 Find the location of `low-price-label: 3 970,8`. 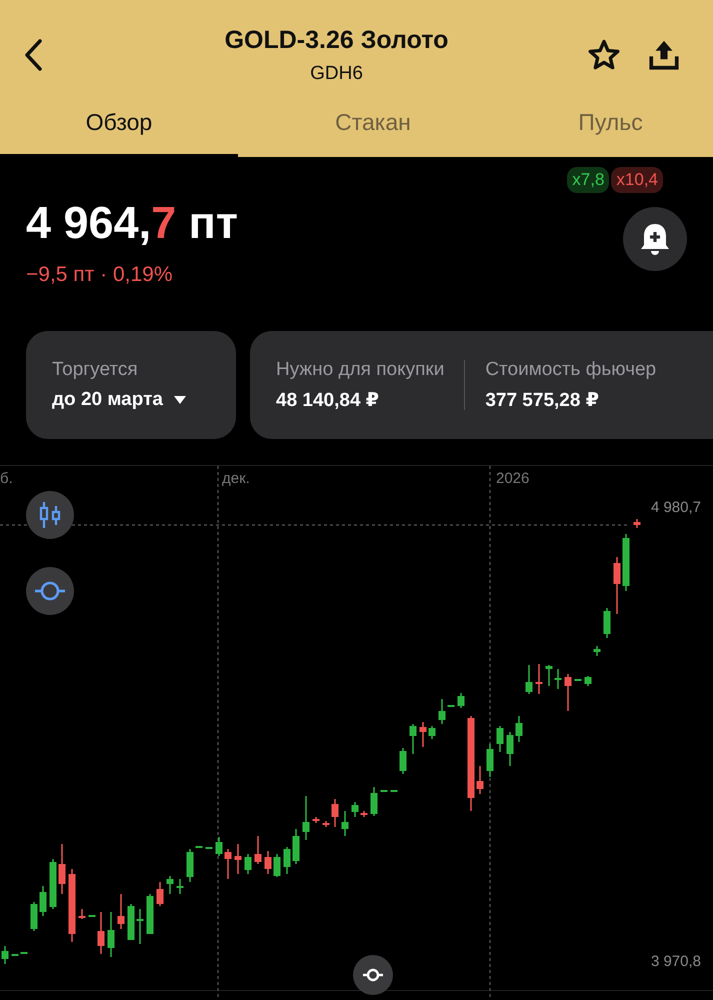

low-price-label: 3 970,8 is located at coordinates (675, 961).